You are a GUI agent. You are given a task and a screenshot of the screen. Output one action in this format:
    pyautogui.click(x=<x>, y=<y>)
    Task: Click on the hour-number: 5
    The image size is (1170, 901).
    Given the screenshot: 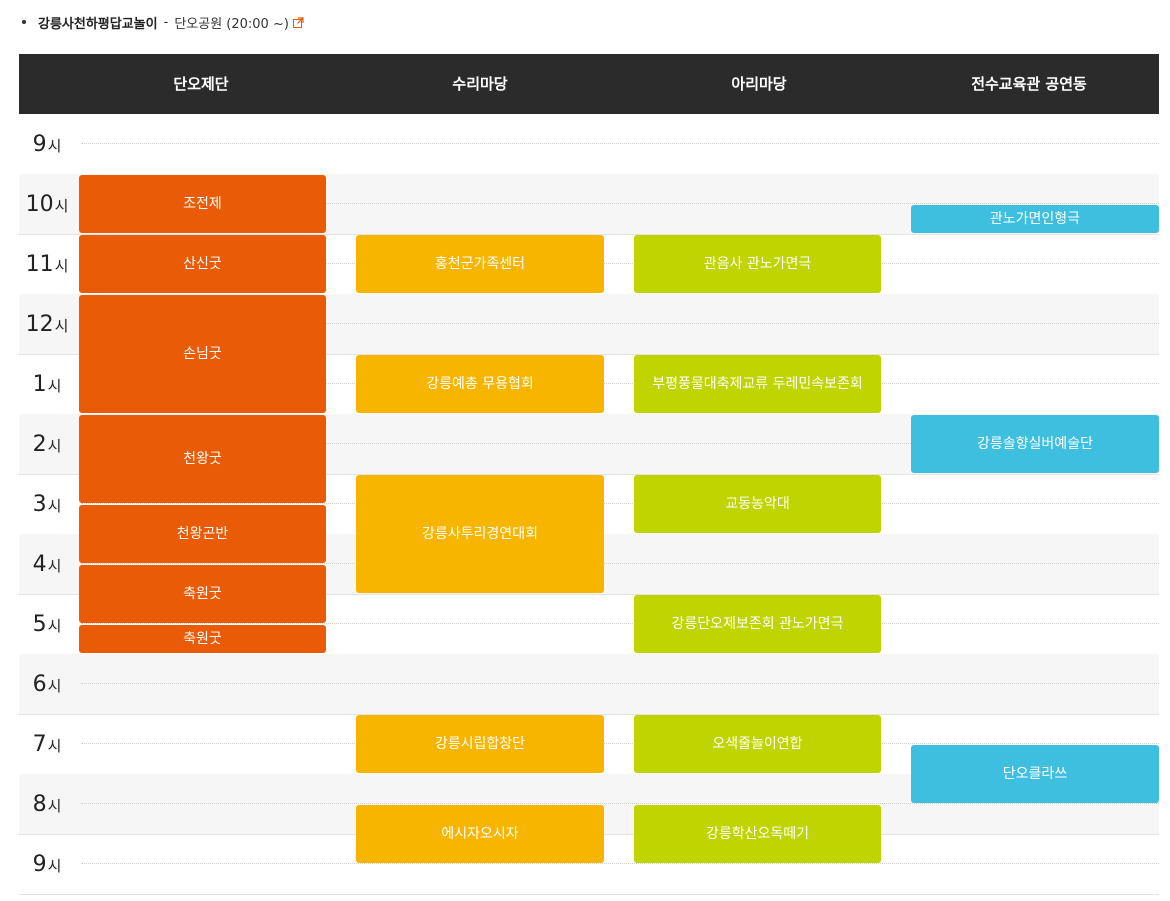 What is the action you would take?
    pyautogui.click(x=39, y=624)
    